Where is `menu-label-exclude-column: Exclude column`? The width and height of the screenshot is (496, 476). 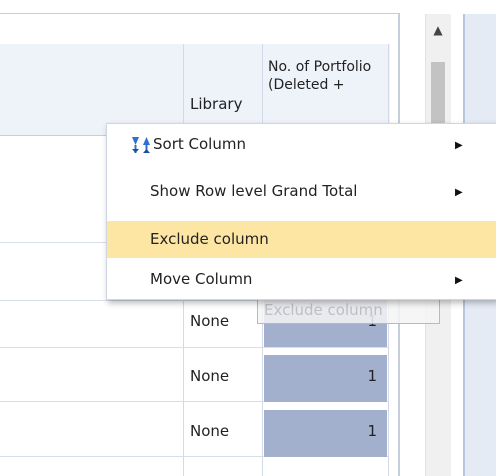
menu-label-exclude-column: Exclude column is located at coordinates (209, 239).